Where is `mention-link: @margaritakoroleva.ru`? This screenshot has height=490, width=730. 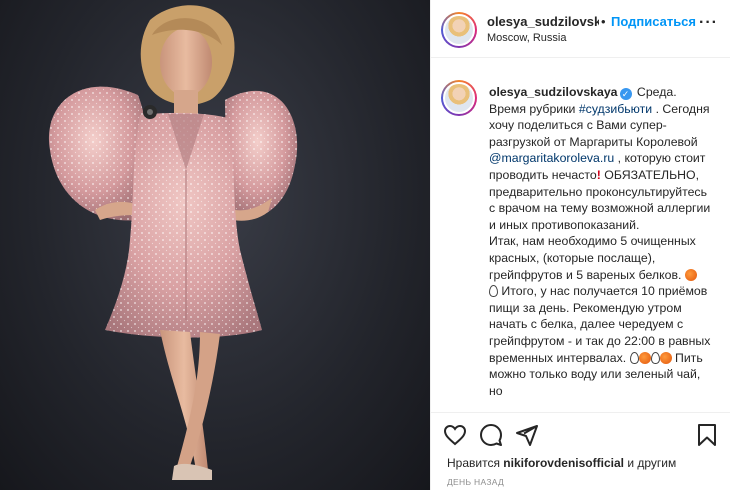
mention-link: @margaritakoroleva.ru is located at coordinates (551, 158).